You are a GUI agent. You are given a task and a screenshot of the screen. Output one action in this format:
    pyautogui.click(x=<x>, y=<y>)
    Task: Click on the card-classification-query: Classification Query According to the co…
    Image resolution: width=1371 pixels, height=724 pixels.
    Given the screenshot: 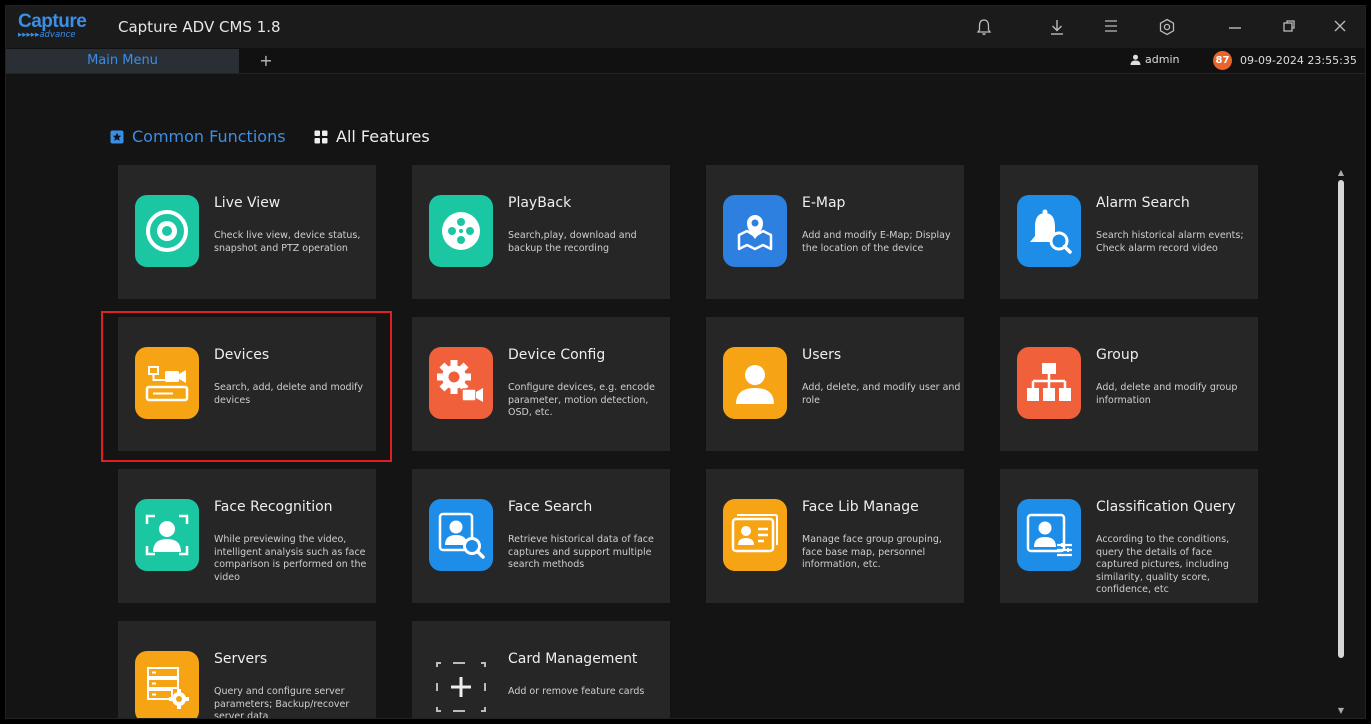 What is the action you would take?
    pyautogui.click(x=1129, y=536)
    